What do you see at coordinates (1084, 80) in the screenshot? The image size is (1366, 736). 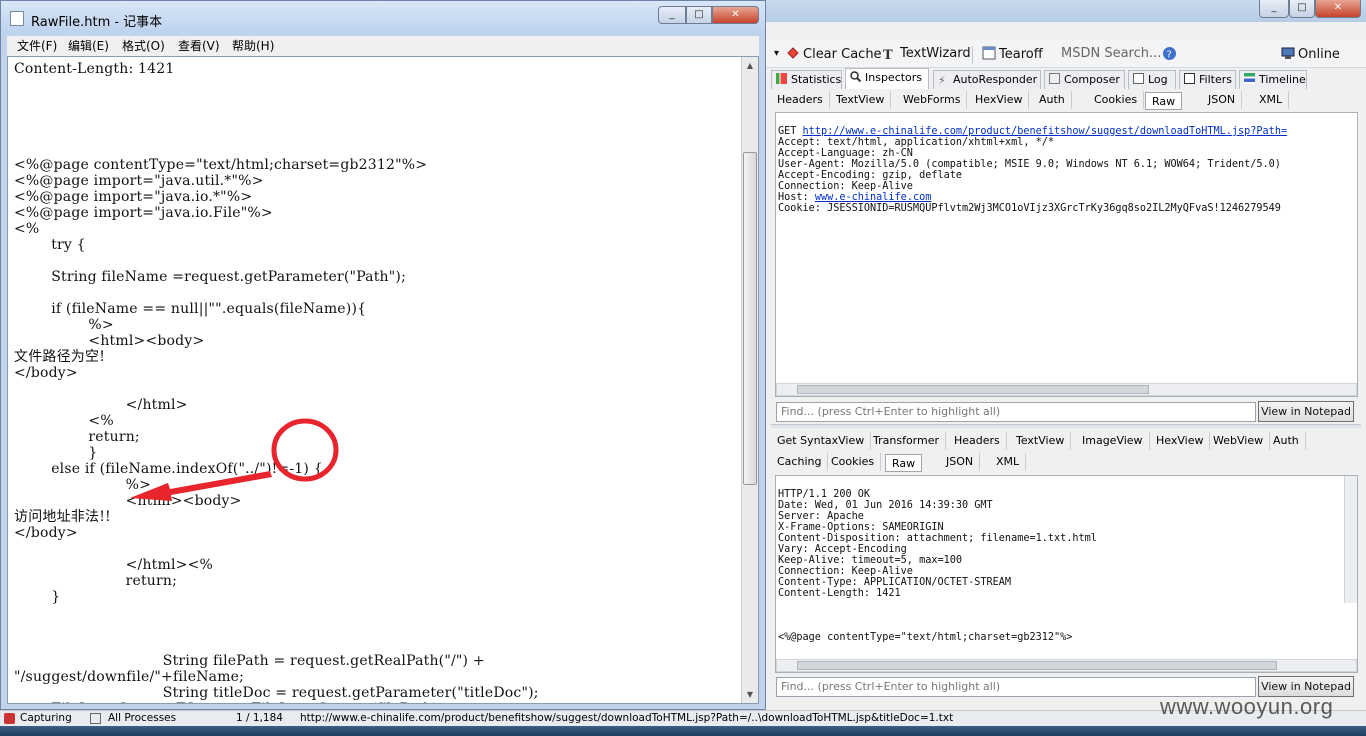 I see `tab-composer: Composer` at bounding box center [1084, 80].